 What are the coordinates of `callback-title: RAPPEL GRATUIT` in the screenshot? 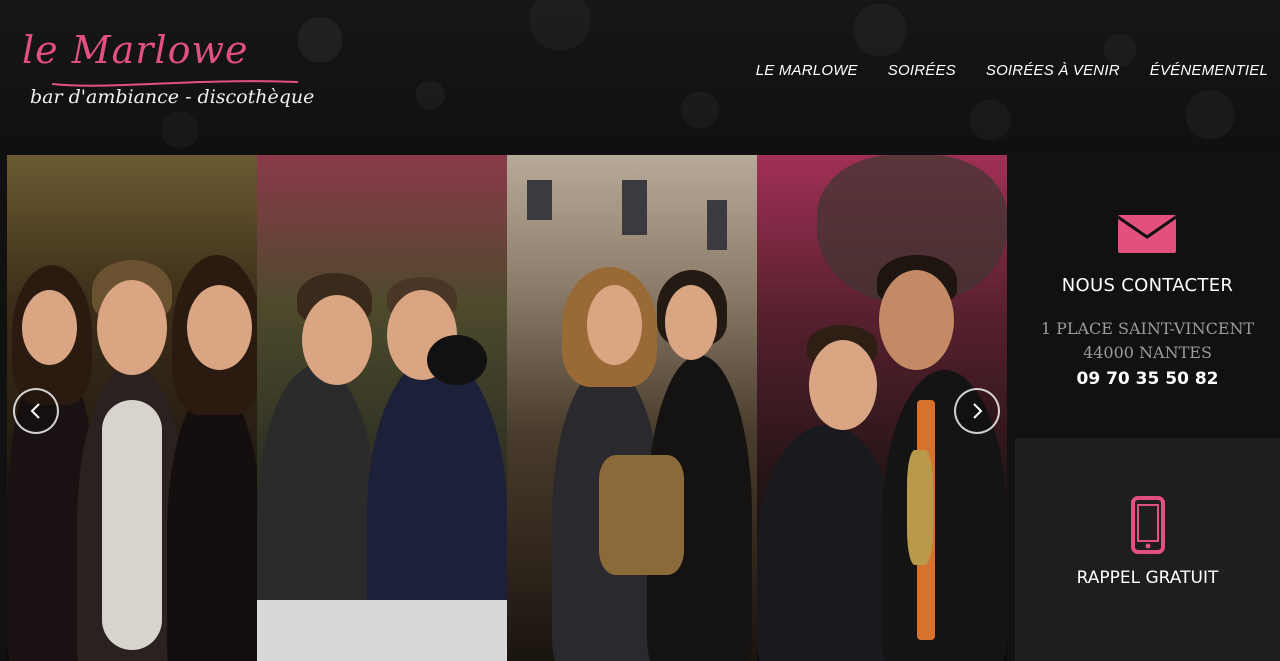 It's located at (1147, 578).